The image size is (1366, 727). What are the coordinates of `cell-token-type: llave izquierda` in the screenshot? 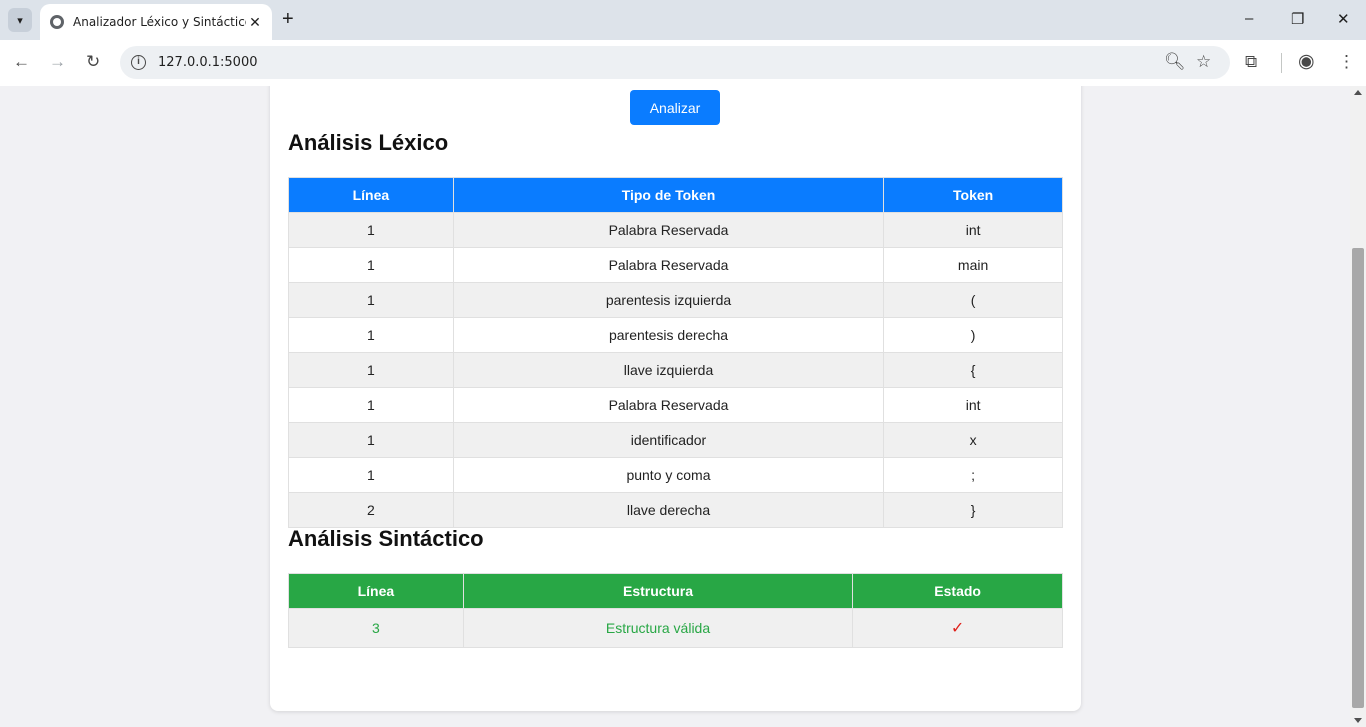 It's located at (668, 370).